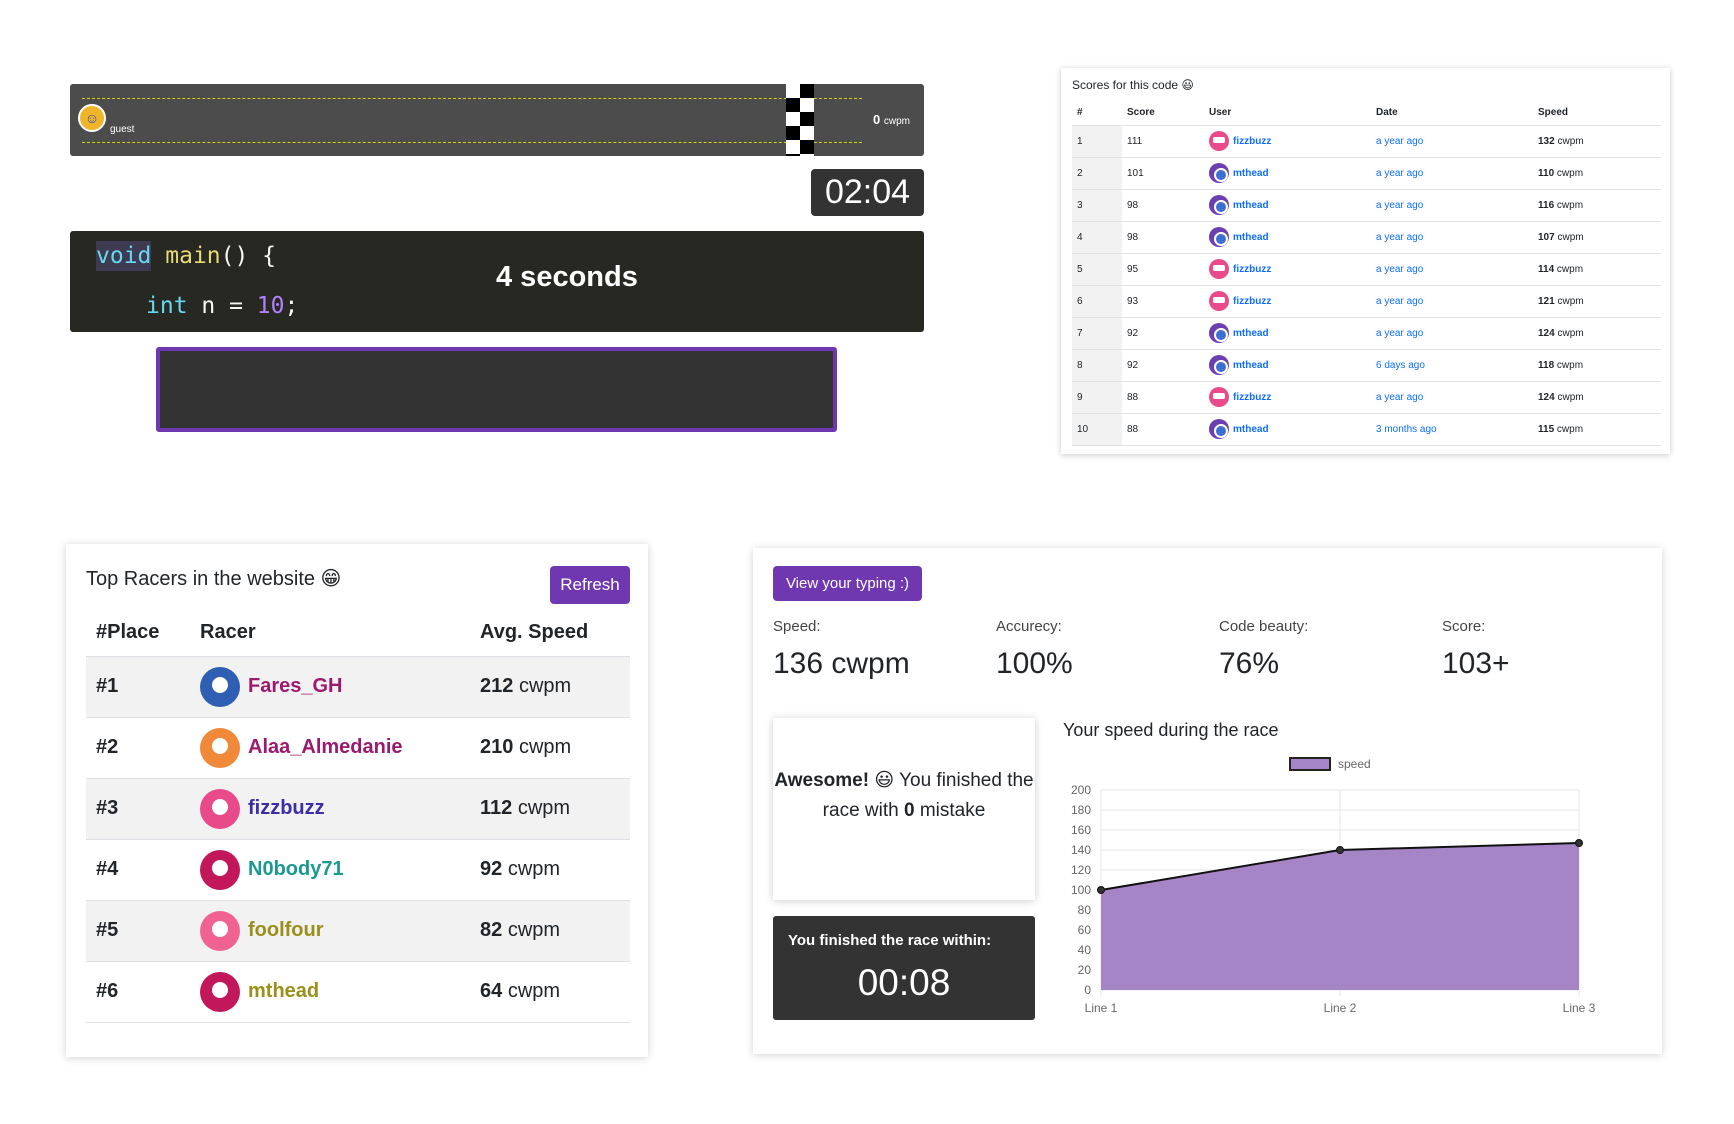  What do you see at coordinates (358, 992) in the screenshot?
I see `top-racers-row: #6 mthead 64 cwpm` at bounding box center [358, 992].